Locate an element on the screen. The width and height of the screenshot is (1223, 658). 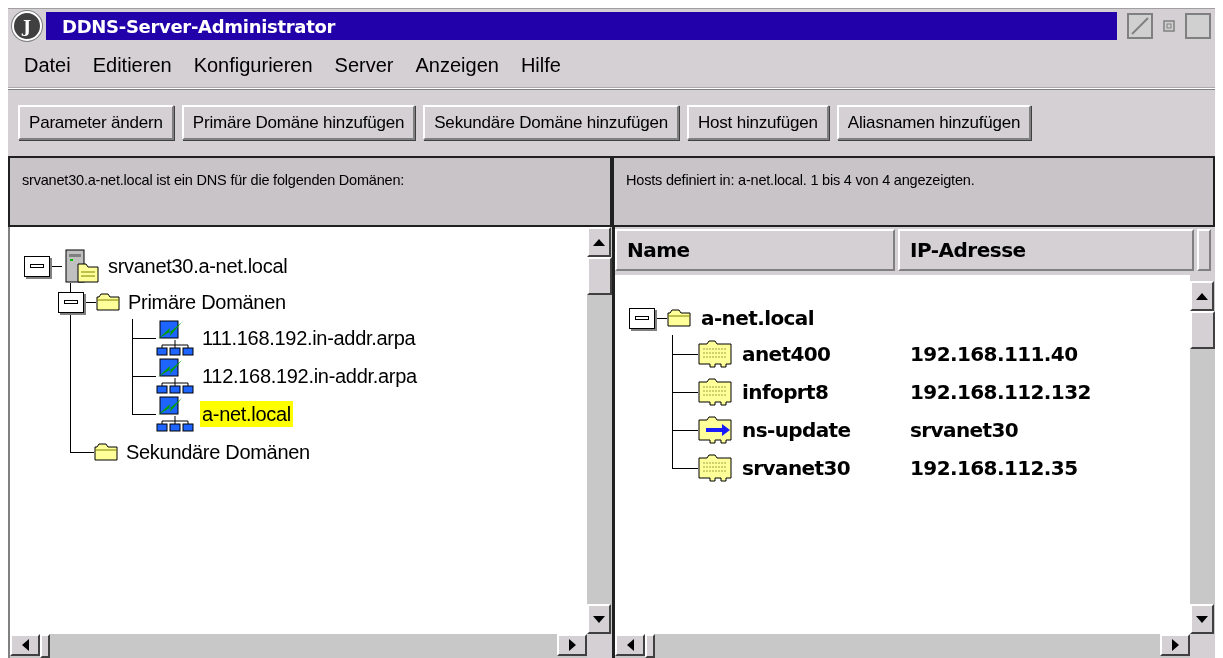
host-name: anet400 is located at coordinates (786, 354).